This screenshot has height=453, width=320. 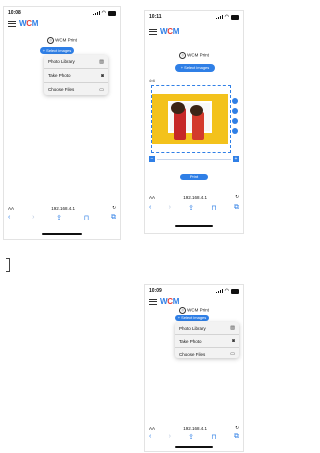 What do you see at coordinates (194, 177) in the screenshot?
I see `print-button: Print` at bounding box center [194, 177].